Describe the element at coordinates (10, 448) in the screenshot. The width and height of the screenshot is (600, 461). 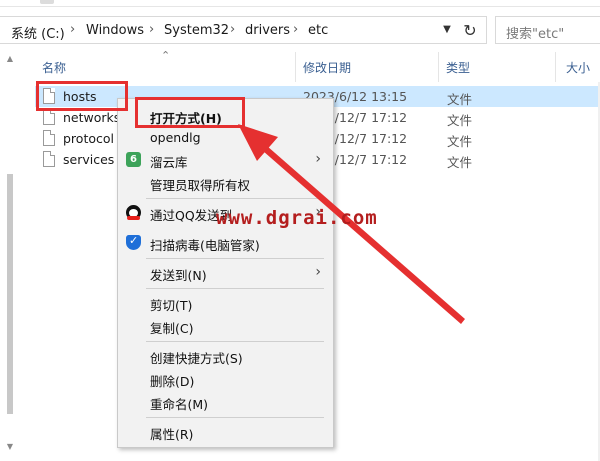
I see `scroll-down-icon: ▼` at that location.